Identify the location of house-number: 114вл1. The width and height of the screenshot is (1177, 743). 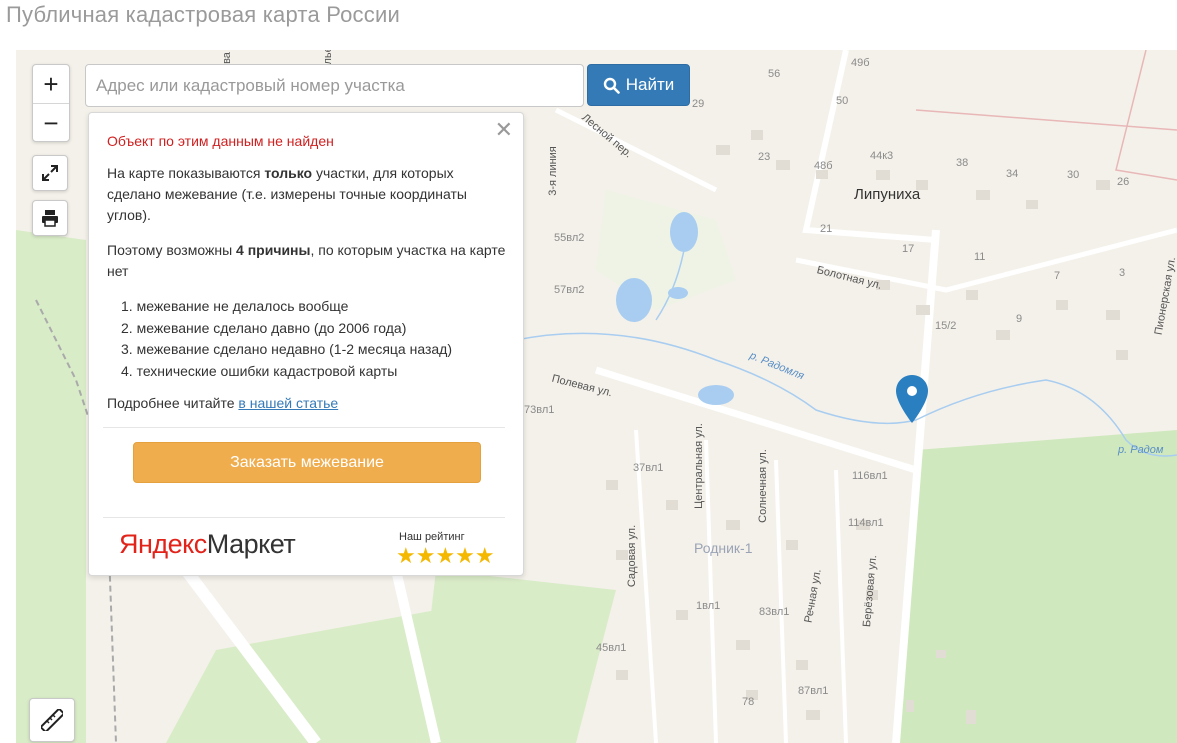
(866, 523).